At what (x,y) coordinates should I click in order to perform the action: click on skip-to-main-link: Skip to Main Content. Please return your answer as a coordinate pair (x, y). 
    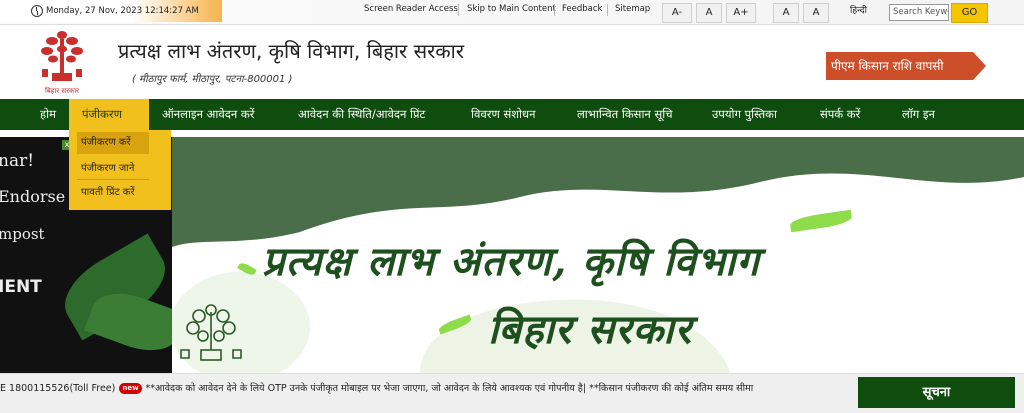
    Looking at the image, I should click on (511, 9).